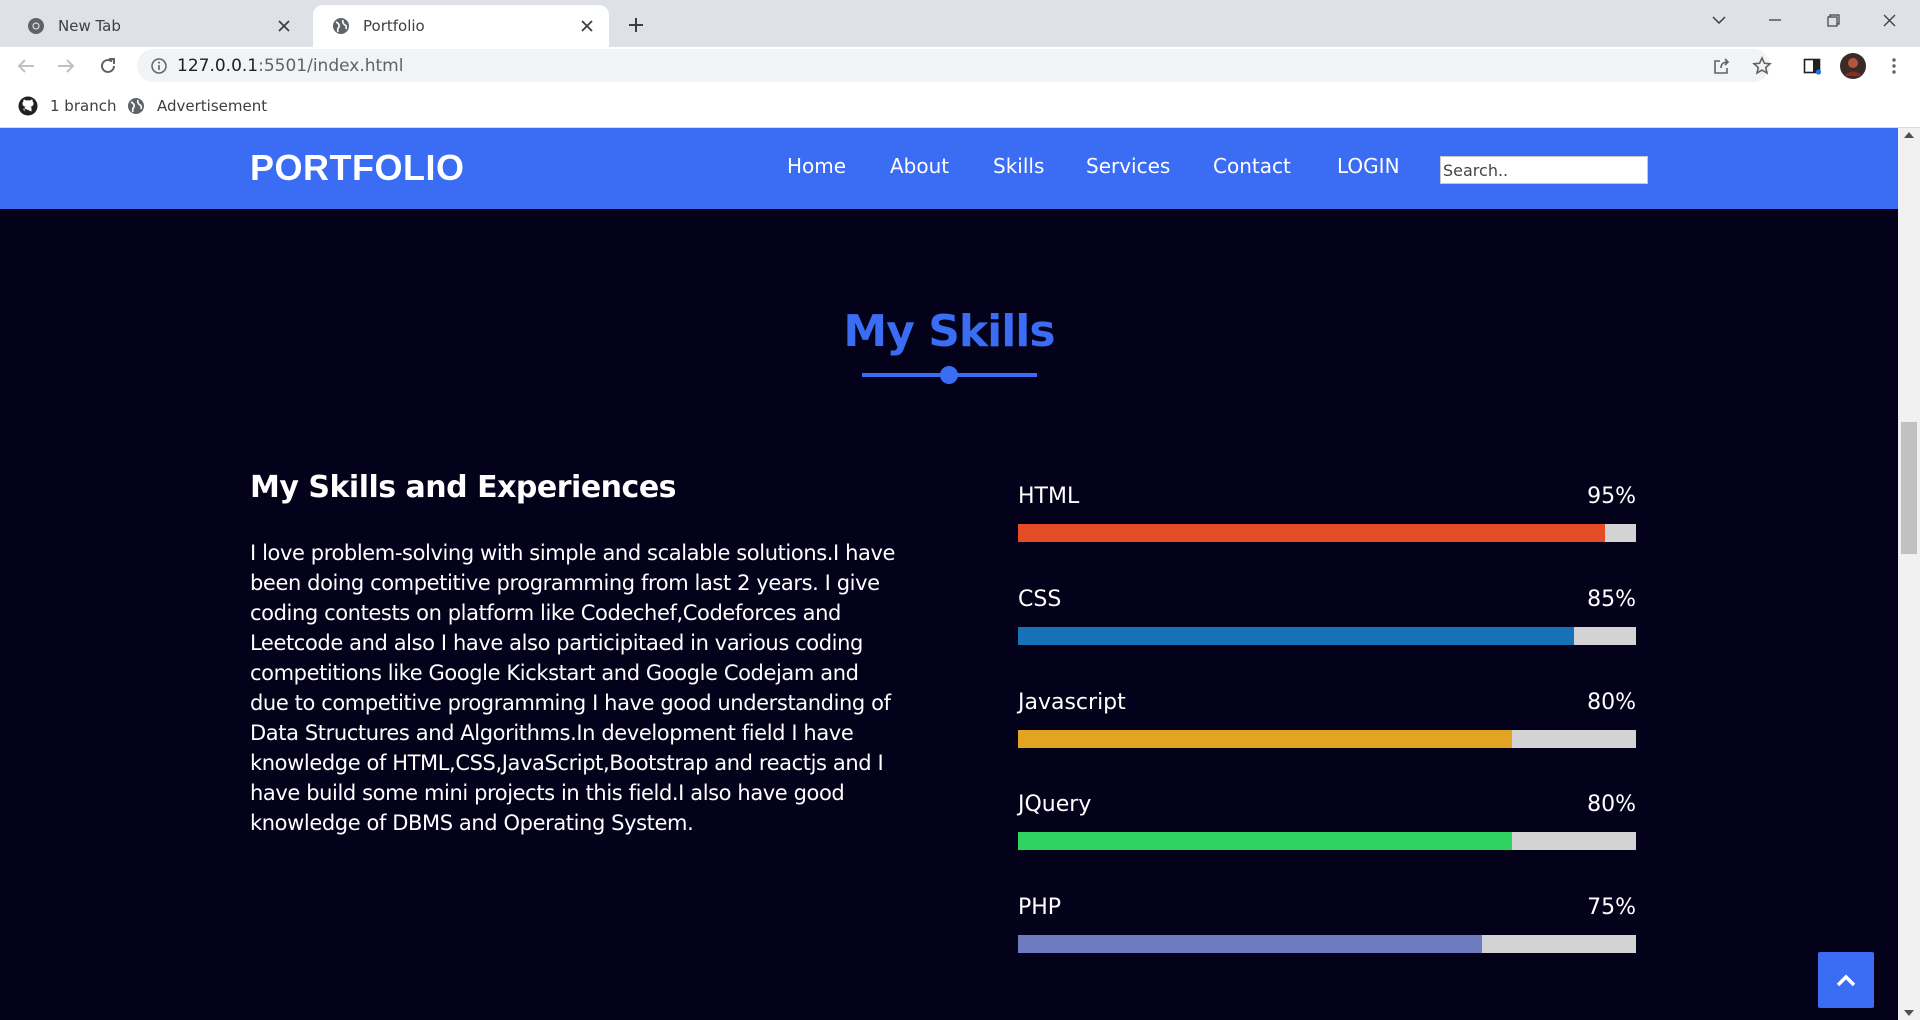 The height and width of the screenshot is (1020, 1920). I want to click on reload-icon, so click(108, 66).